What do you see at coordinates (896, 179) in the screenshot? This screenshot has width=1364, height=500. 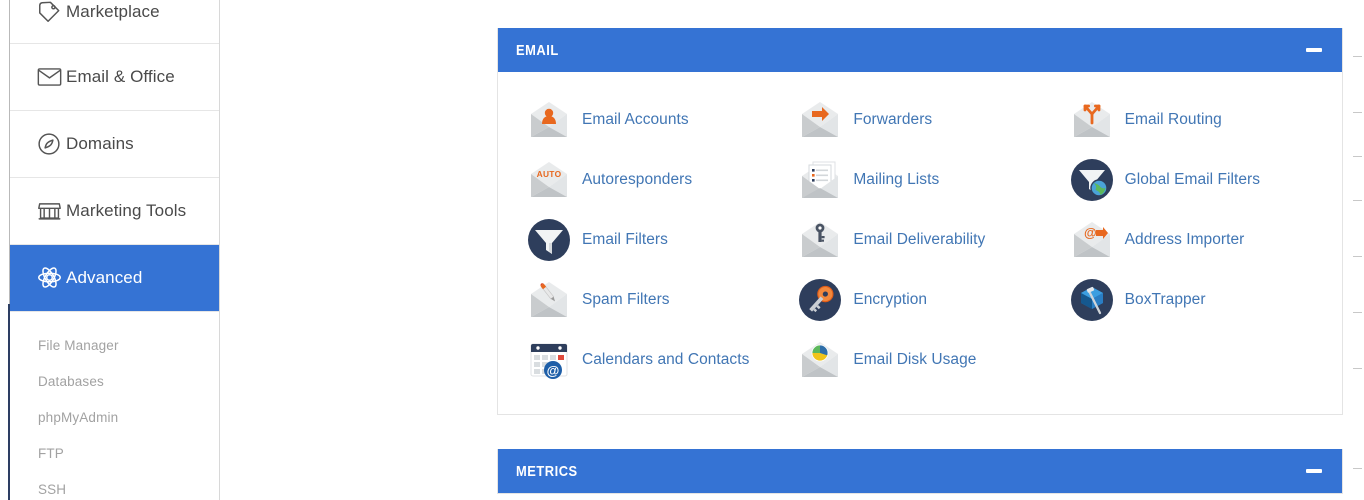 I see `tile-label: Mailing Lists` at bounding box center [896, 179].